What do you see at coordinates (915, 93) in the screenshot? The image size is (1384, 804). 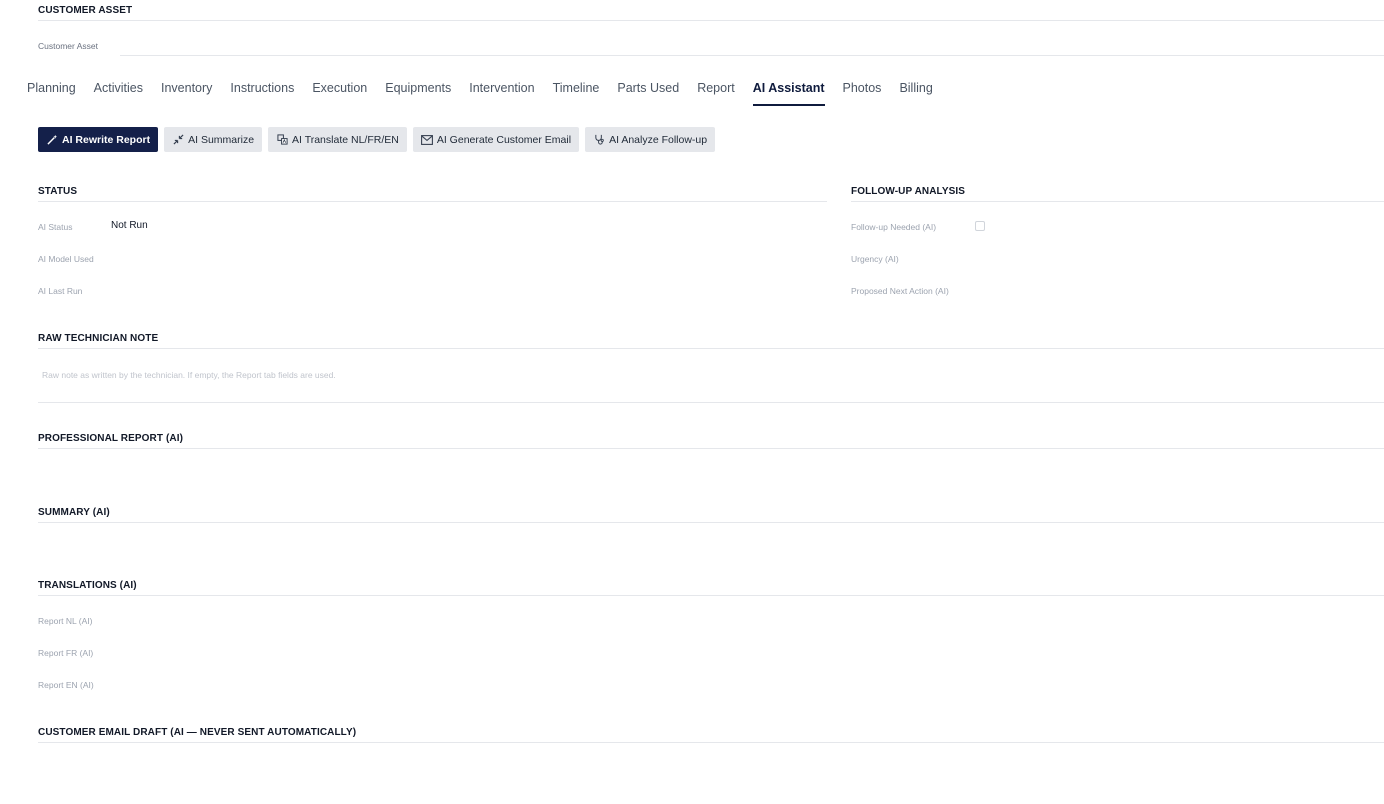 I see `tab-billing: Billing` at bounding box center [915, 93].